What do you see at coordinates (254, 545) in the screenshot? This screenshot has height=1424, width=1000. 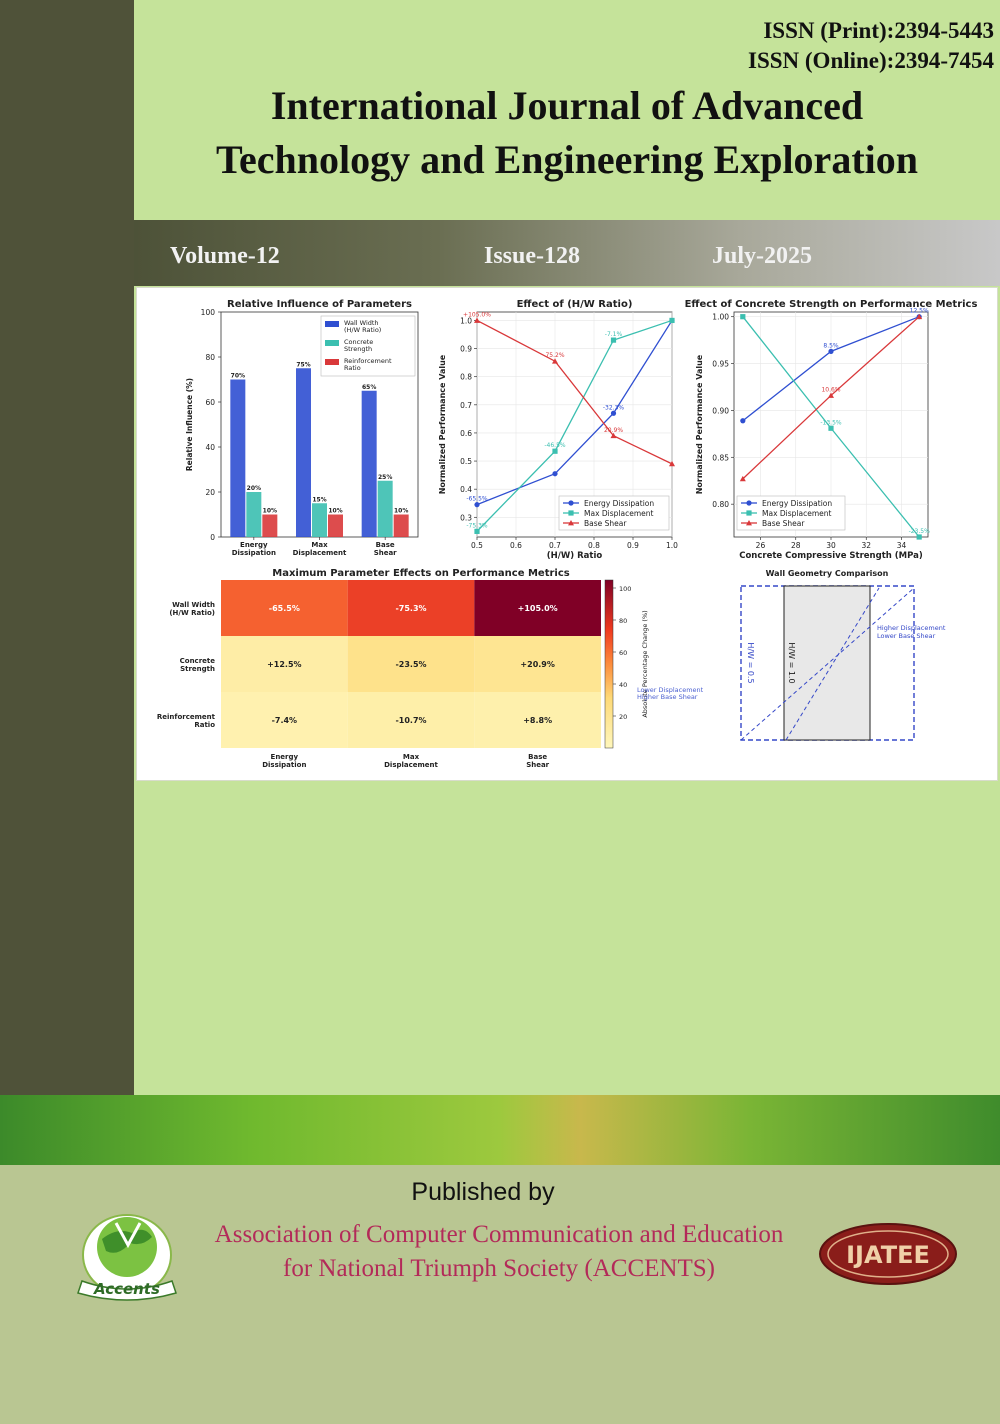 I see `bar-x-tick-label: Energy` at bounding box center [254, 545].